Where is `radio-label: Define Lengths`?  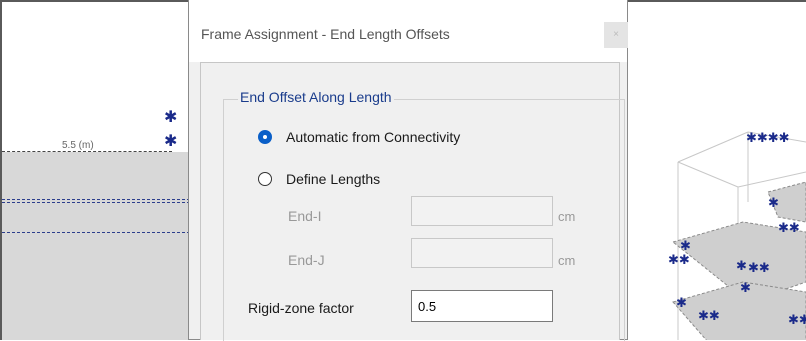 radio-label: Define Lengths is located at coordinates (333, 179).